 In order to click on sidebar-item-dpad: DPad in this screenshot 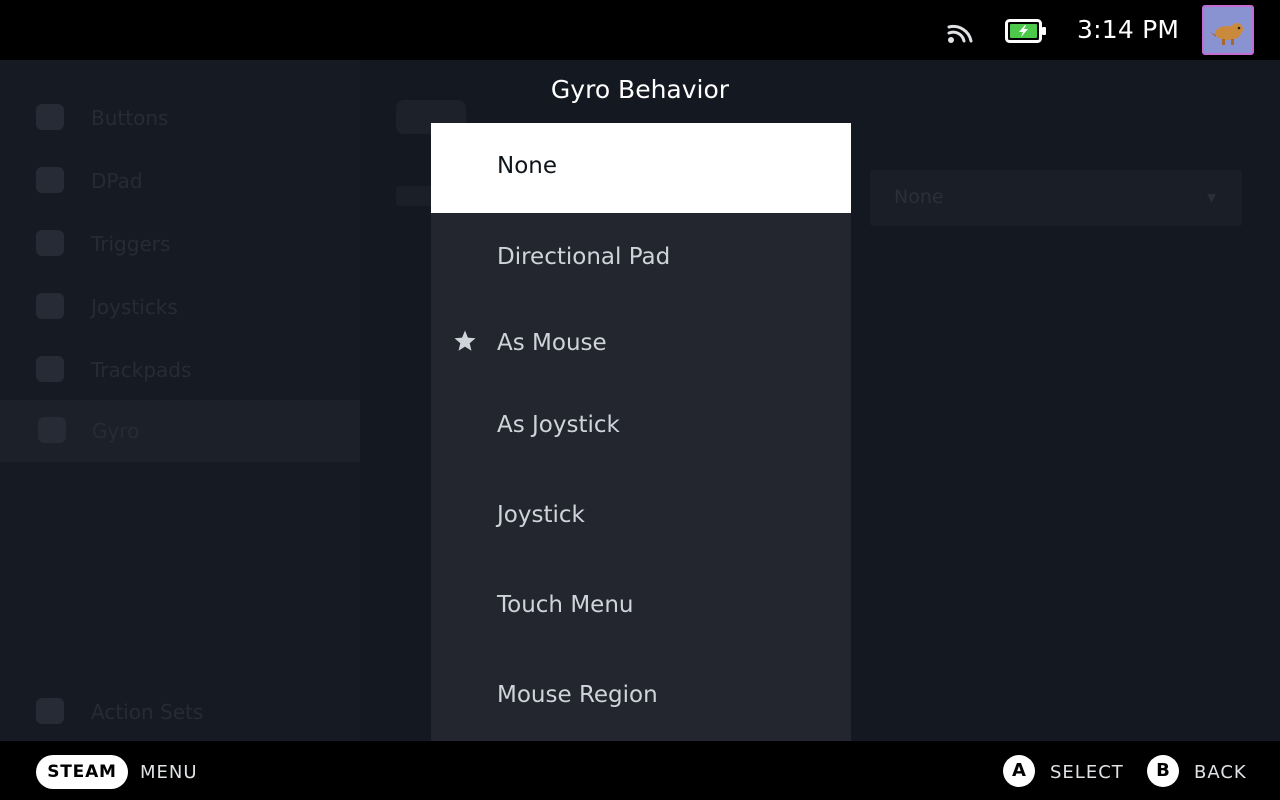, I will do `click(186, 179)`.